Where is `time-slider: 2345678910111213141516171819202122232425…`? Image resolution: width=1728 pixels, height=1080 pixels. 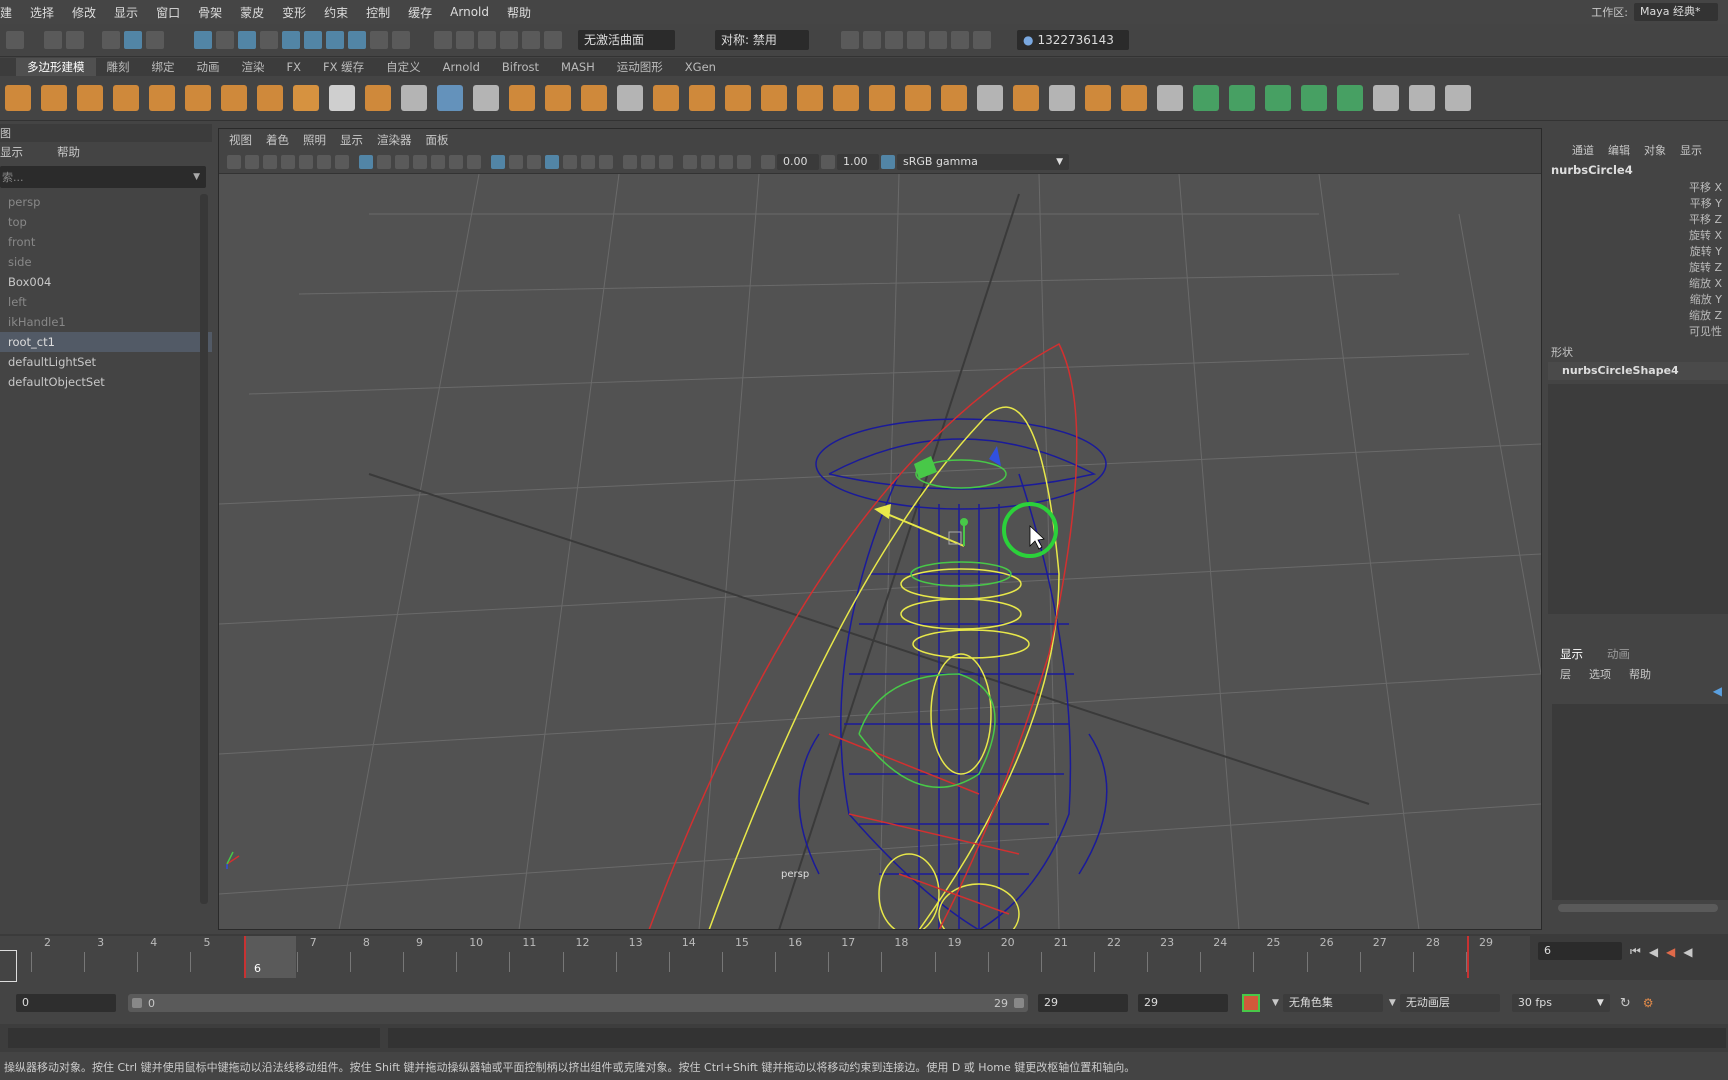 time-slider: 2345678910111213141516171819202122232425… is located at coordinates (864, 958).